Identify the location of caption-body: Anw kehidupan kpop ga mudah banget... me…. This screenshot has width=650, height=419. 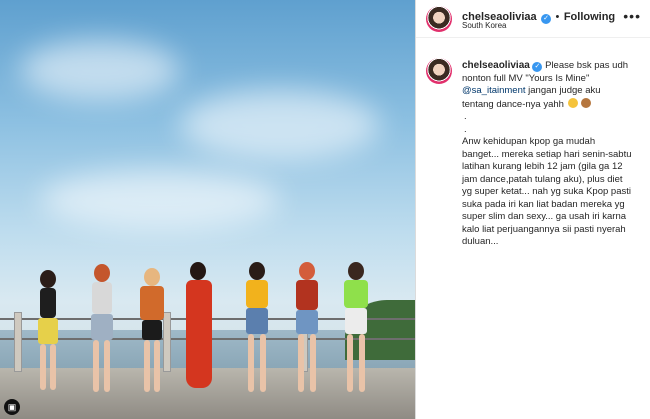
(547, 191).